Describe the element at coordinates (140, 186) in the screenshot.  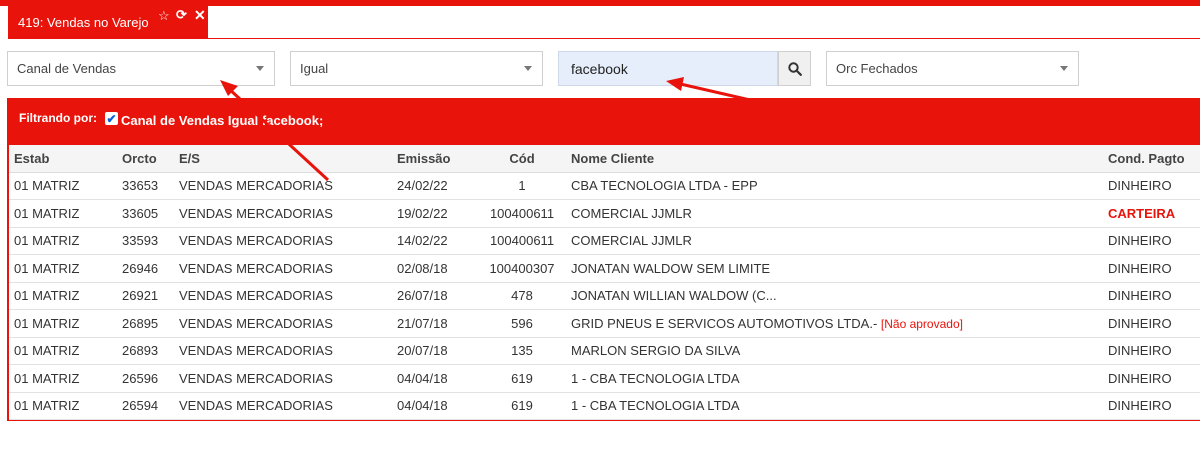
I see `cell-orcto-text: 33653` at that location.